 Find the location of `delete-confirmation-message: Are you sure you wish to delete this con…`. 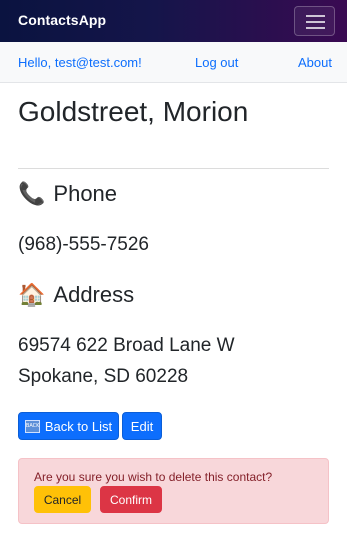

delete-confirmation-message: Are you sure you wish to delete this con… is located at coordinates (153, 477).